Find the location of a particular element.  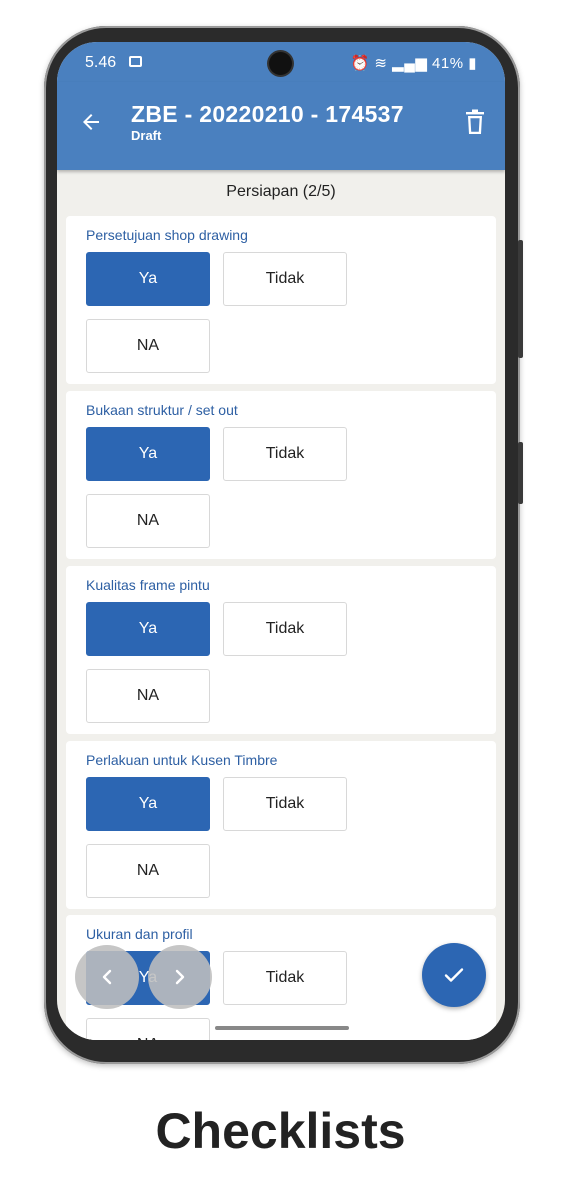

wifi-icon: ≋ is located at coordinates (381, 63).